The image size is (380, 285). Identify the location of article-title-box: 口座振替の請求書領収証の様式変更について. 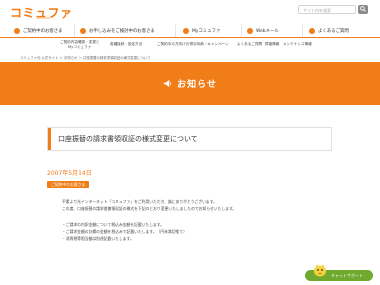
(189, 139).